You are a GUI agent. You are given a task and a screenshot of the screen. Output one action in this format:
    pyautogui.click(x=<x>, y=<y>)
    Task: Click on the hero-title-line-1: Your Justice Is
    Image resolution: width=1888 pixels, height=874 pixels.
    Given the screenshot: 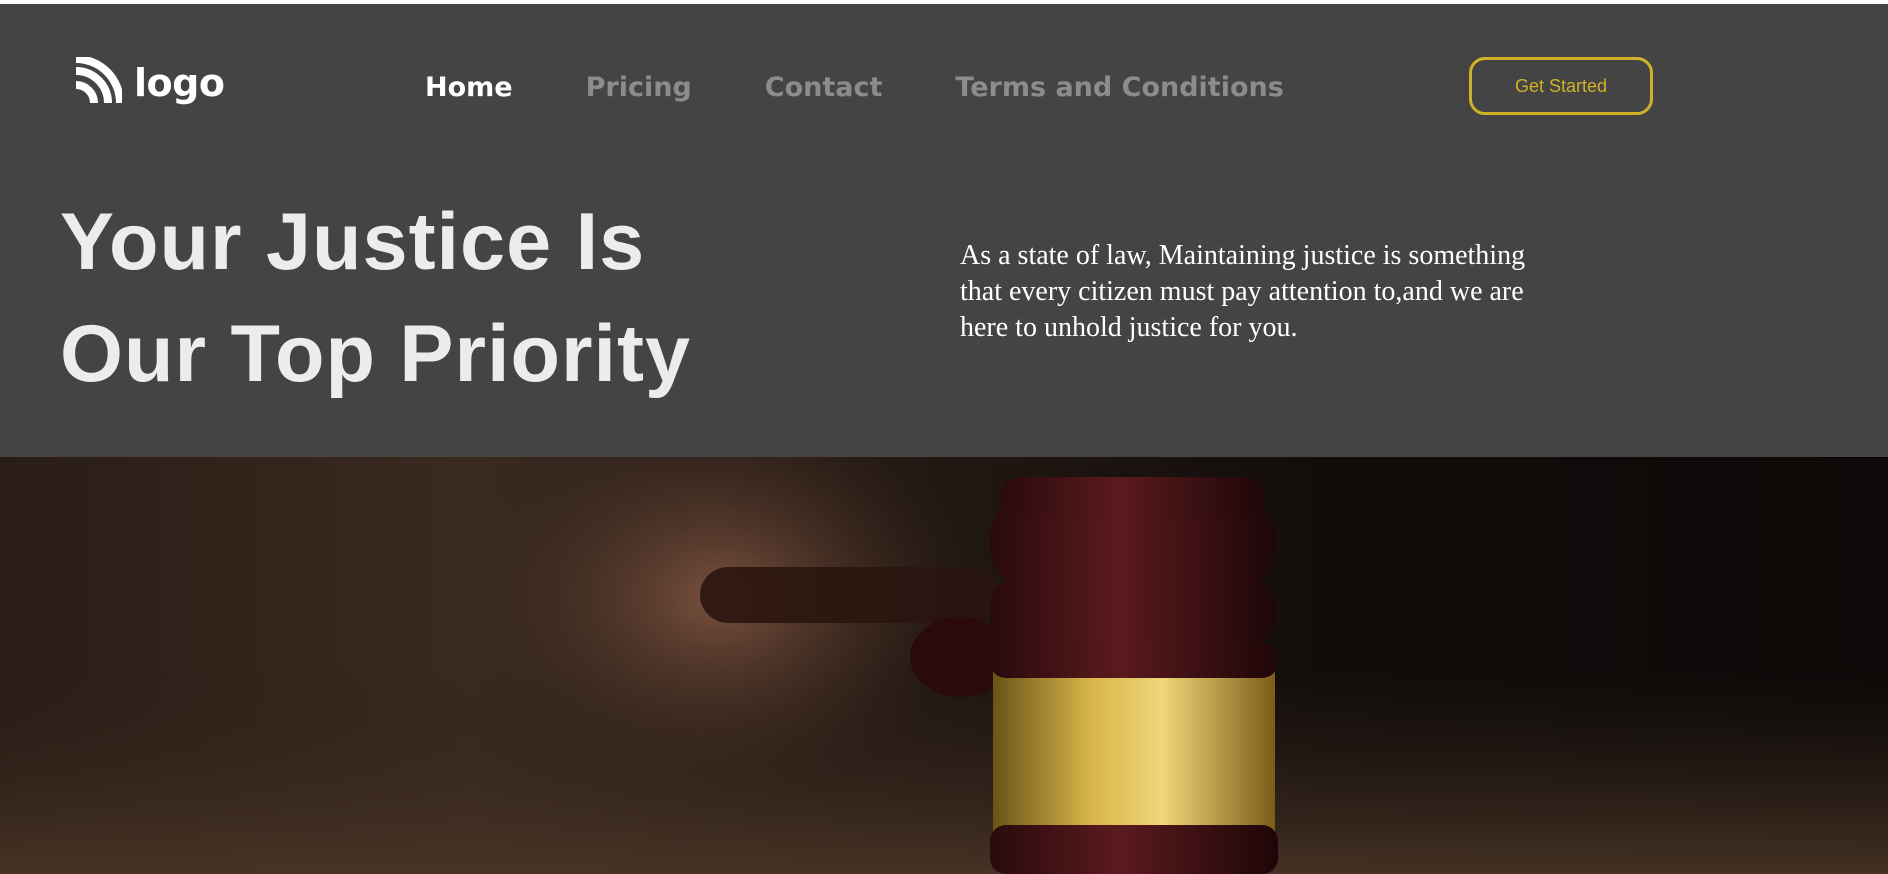 What is the action you would take?
    pyautogui.click(x=353, y=242)
    